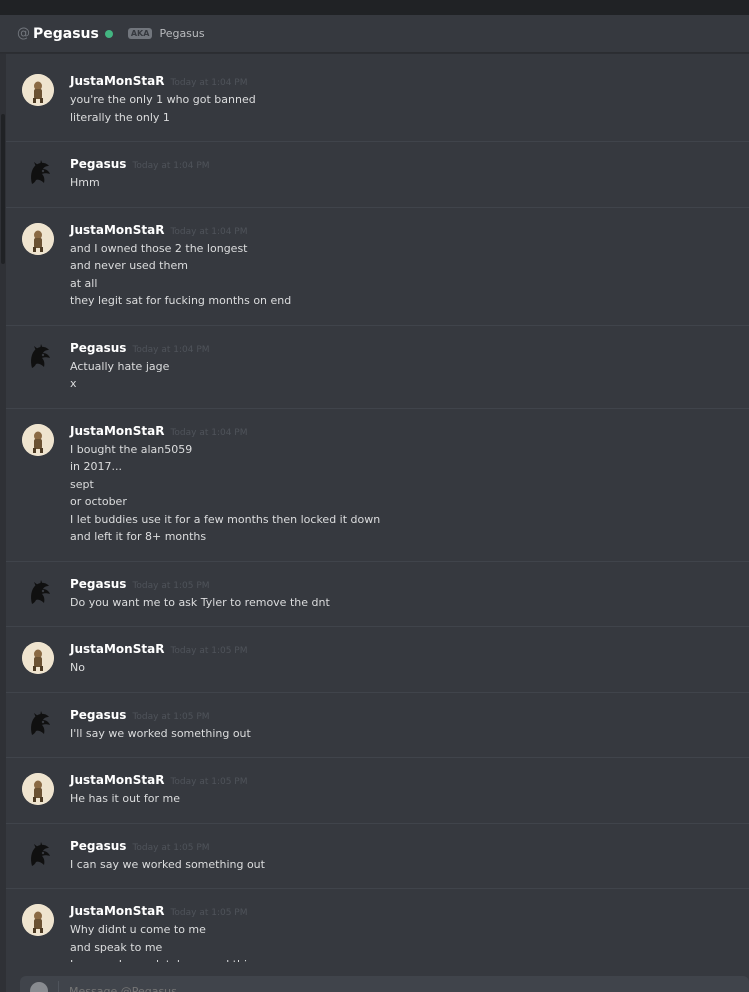 Image resolution: width=749 pixels, height=992 pixels. Describe the element at coordinates (131, 449) in the screenshot. I see `message-text: I bought the alan5059` at that location.